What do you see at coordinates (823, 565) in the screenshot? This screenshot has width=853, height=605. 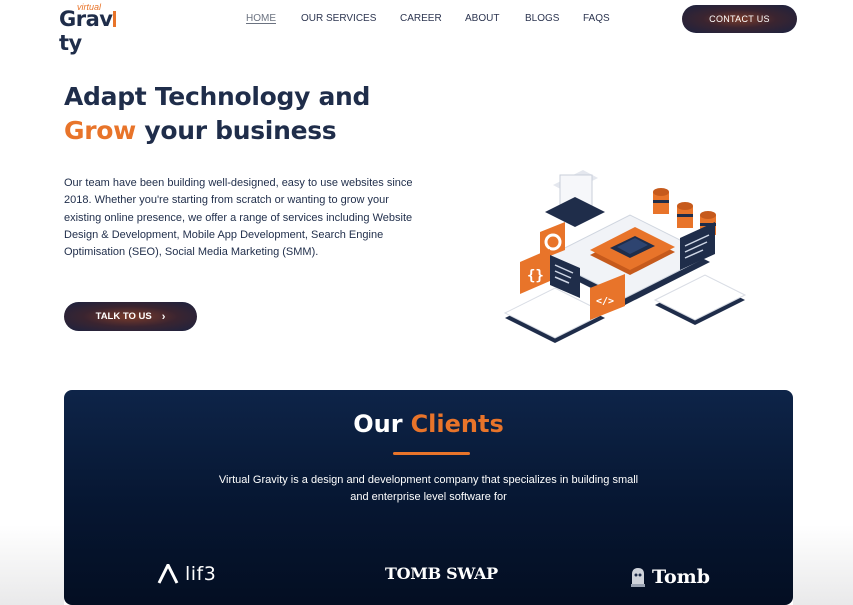 I see `side-fade-right` at bounding box center [823, 565].